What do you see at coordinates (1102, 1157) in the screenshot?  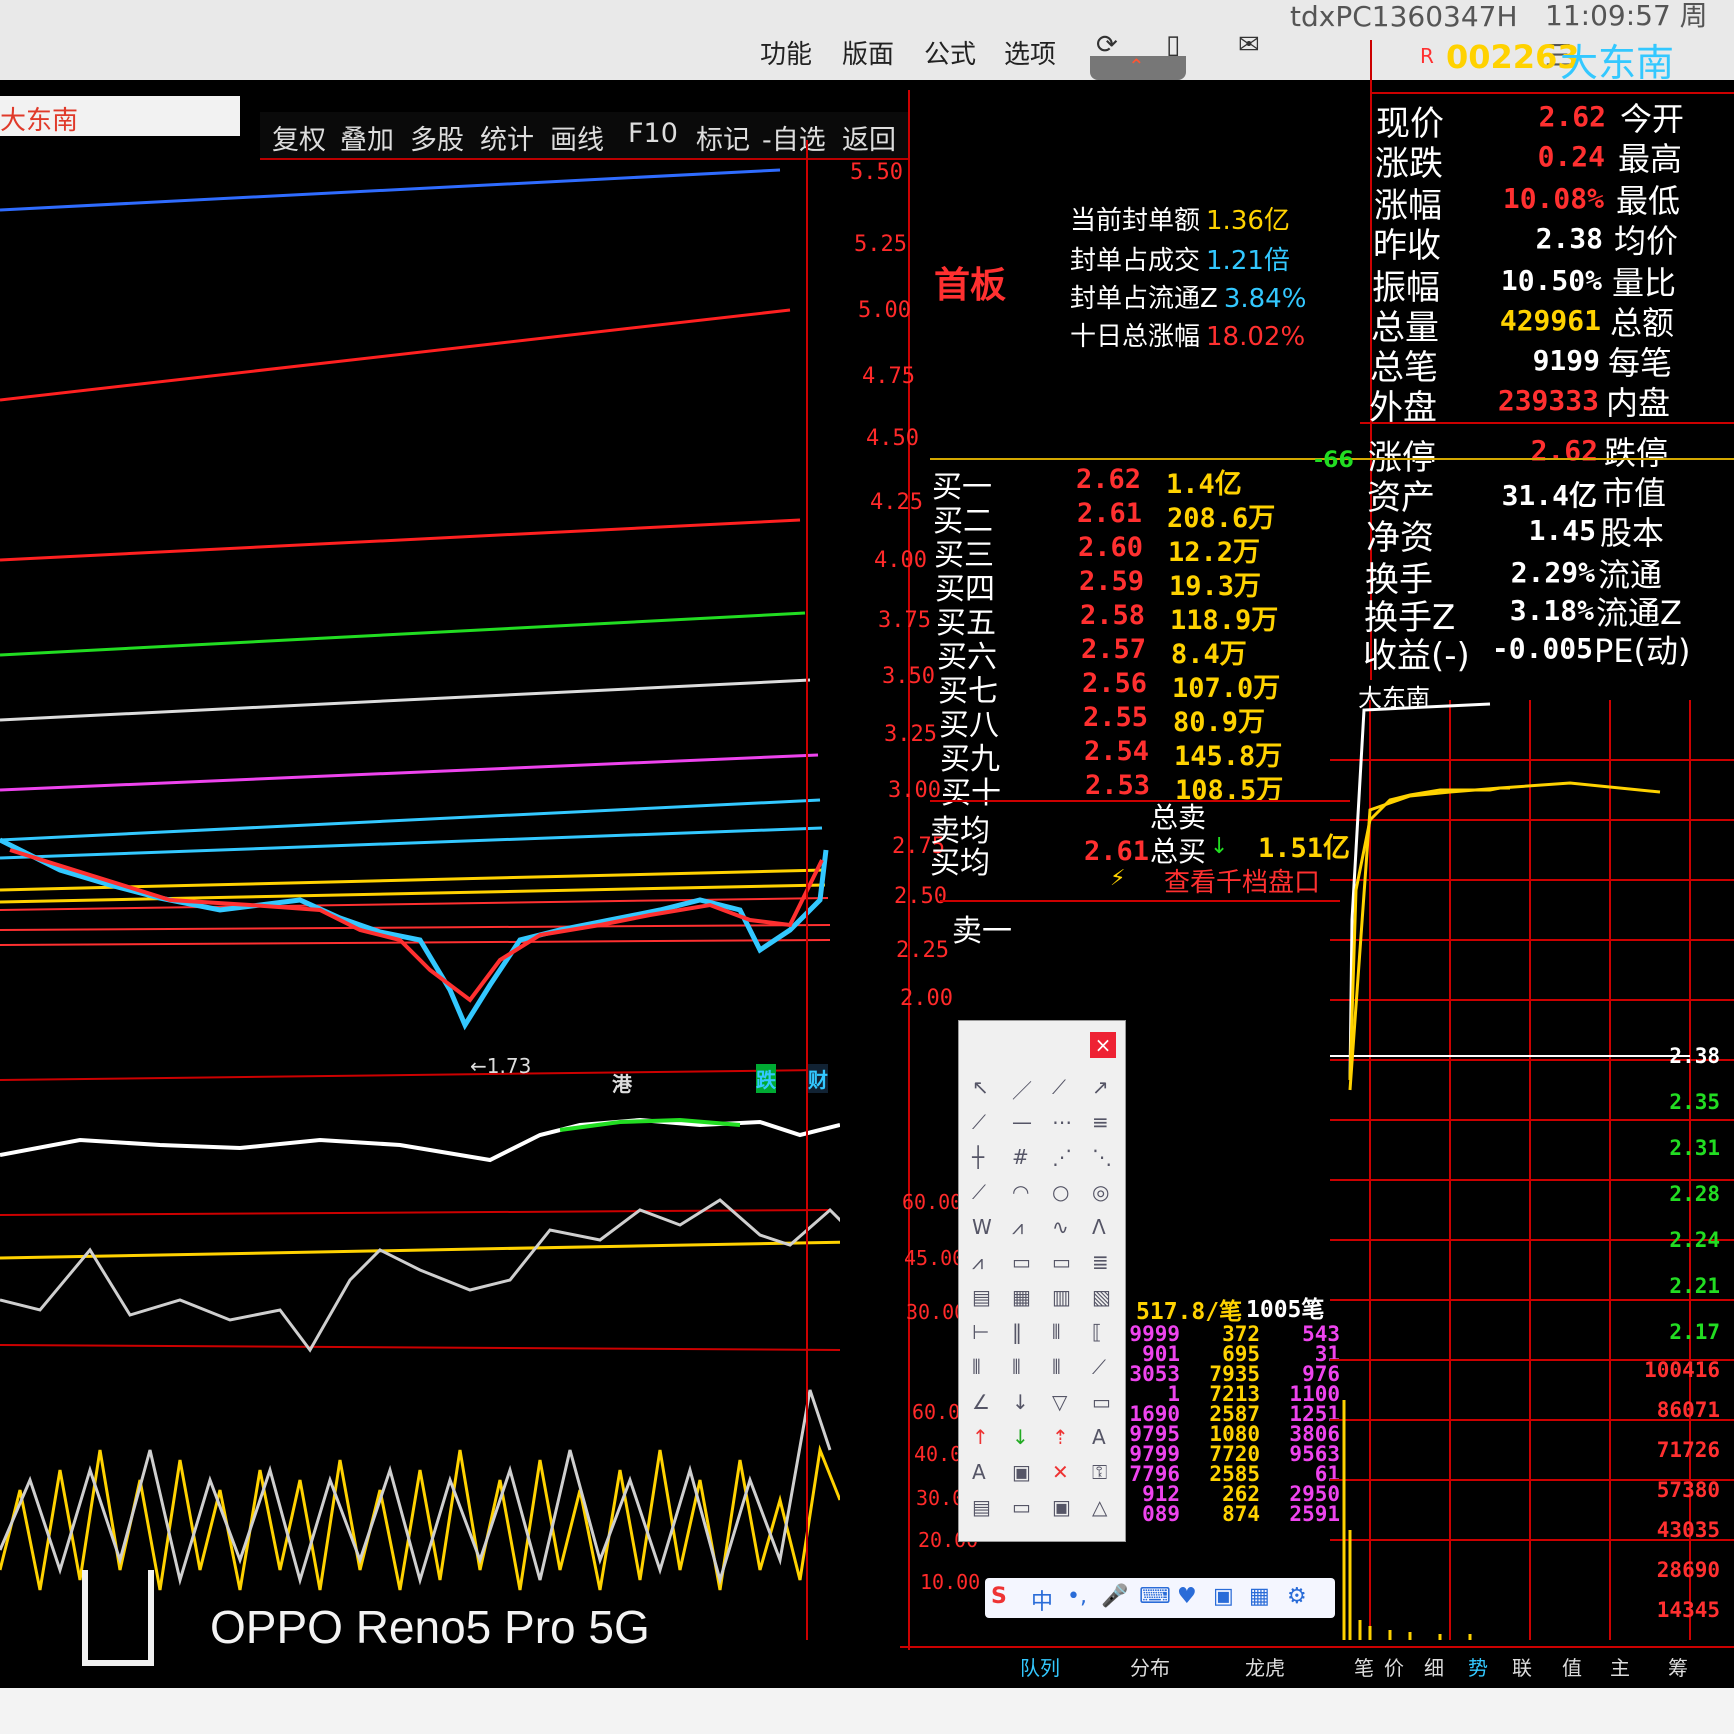 I see `gann-tool-icon: ⋱` at bounding box center [1102, 1157].